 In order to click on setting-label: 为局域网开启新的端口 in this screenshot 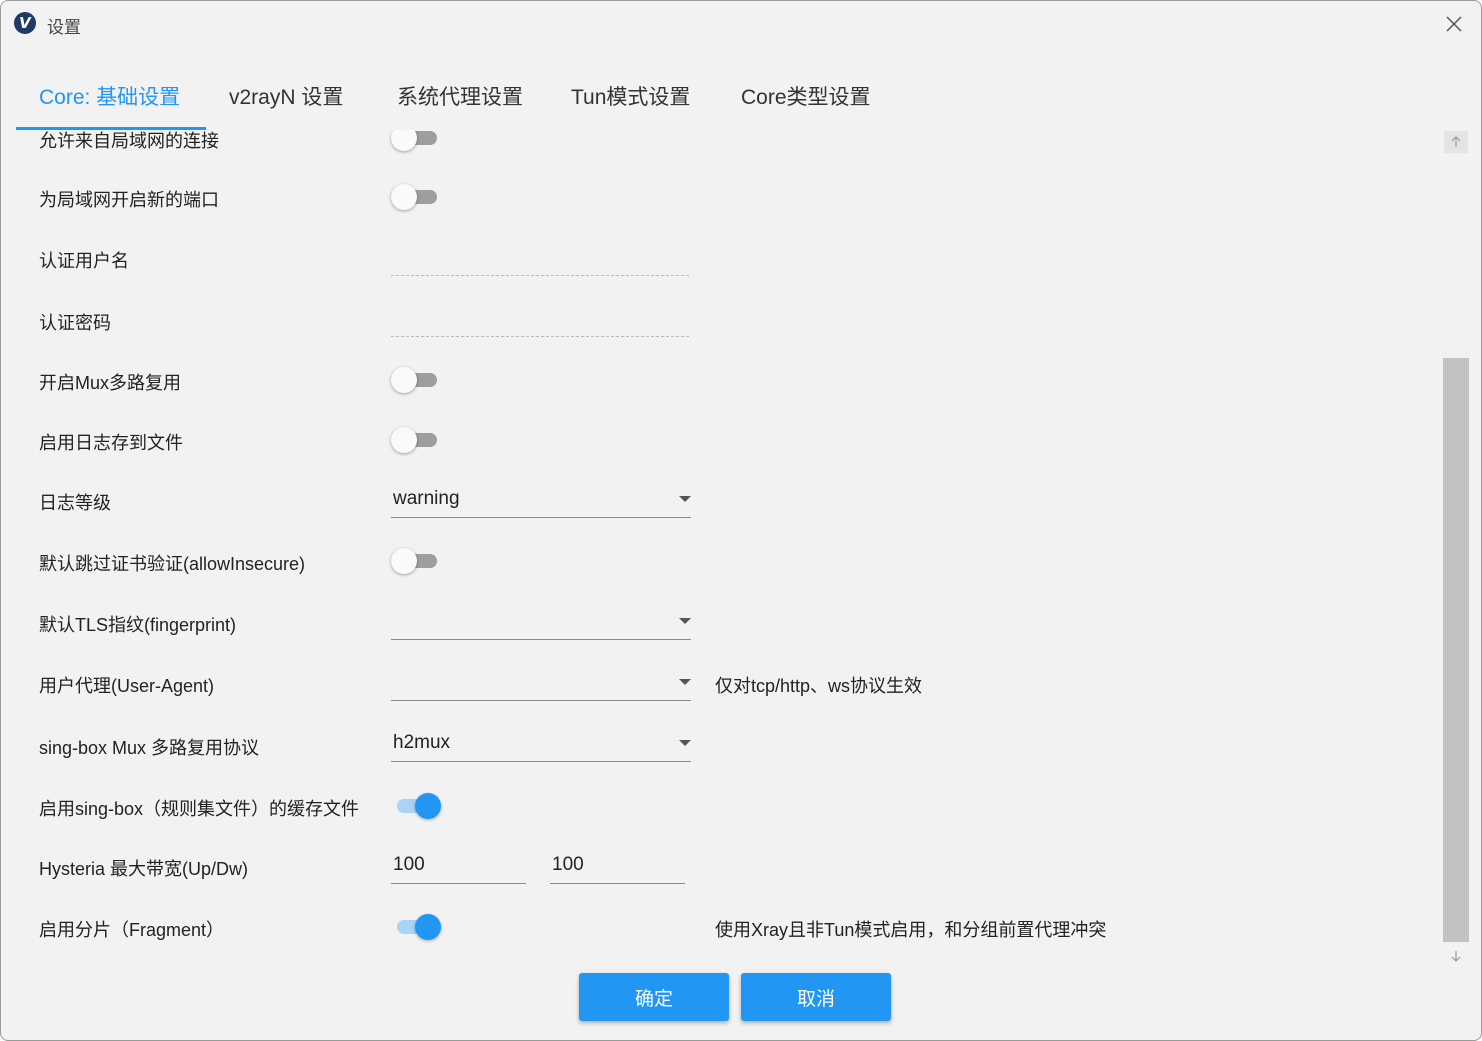, I will do `click(129, 200)`.